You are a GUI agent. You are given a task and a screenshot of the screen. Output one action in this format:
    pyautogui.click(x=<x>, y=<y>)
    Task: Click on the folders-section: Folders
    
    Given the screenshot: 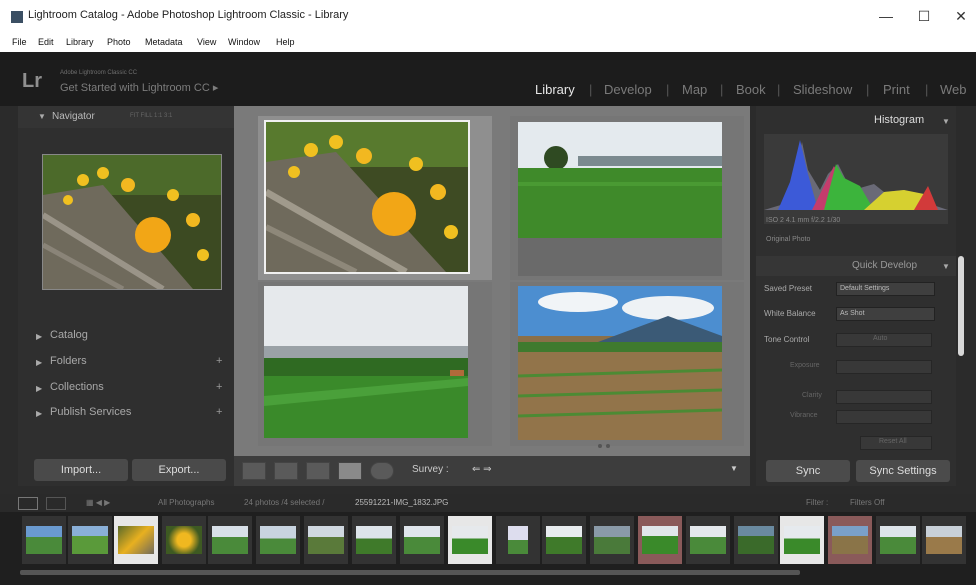 What is the action you would take?
    pyautogui.click(x=68, y=361)
    